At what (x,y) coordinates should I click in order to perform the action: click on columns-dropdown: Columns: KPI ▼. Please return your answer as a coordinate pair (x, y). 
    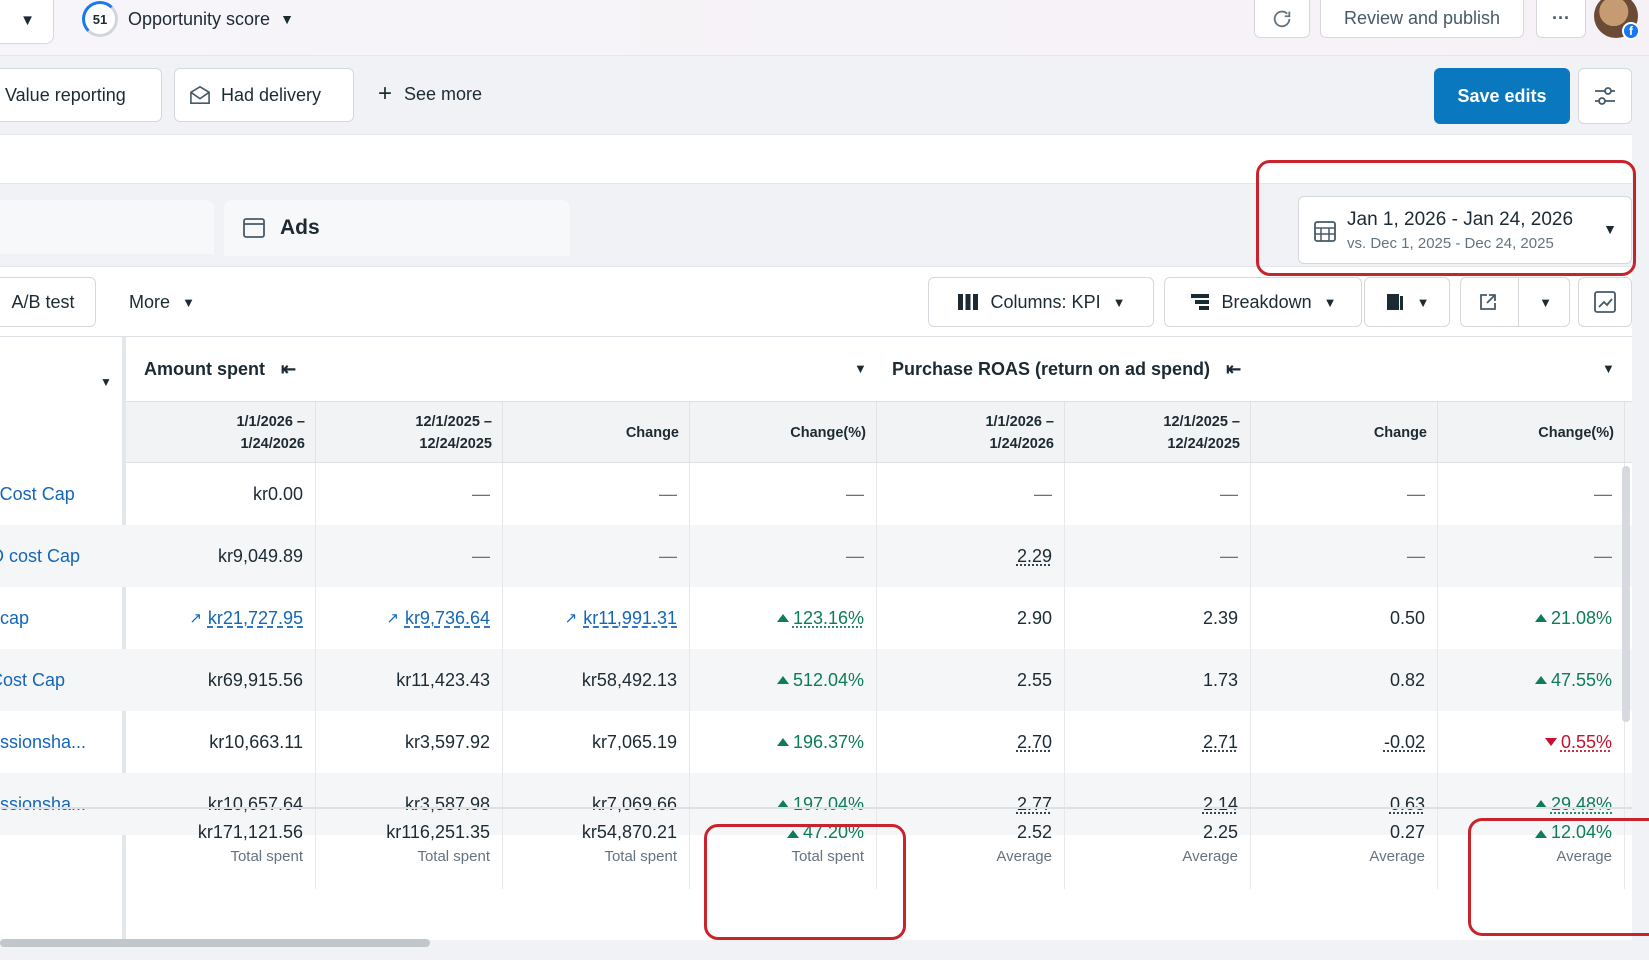
    Looking at the image, I should click on (1041, 302).